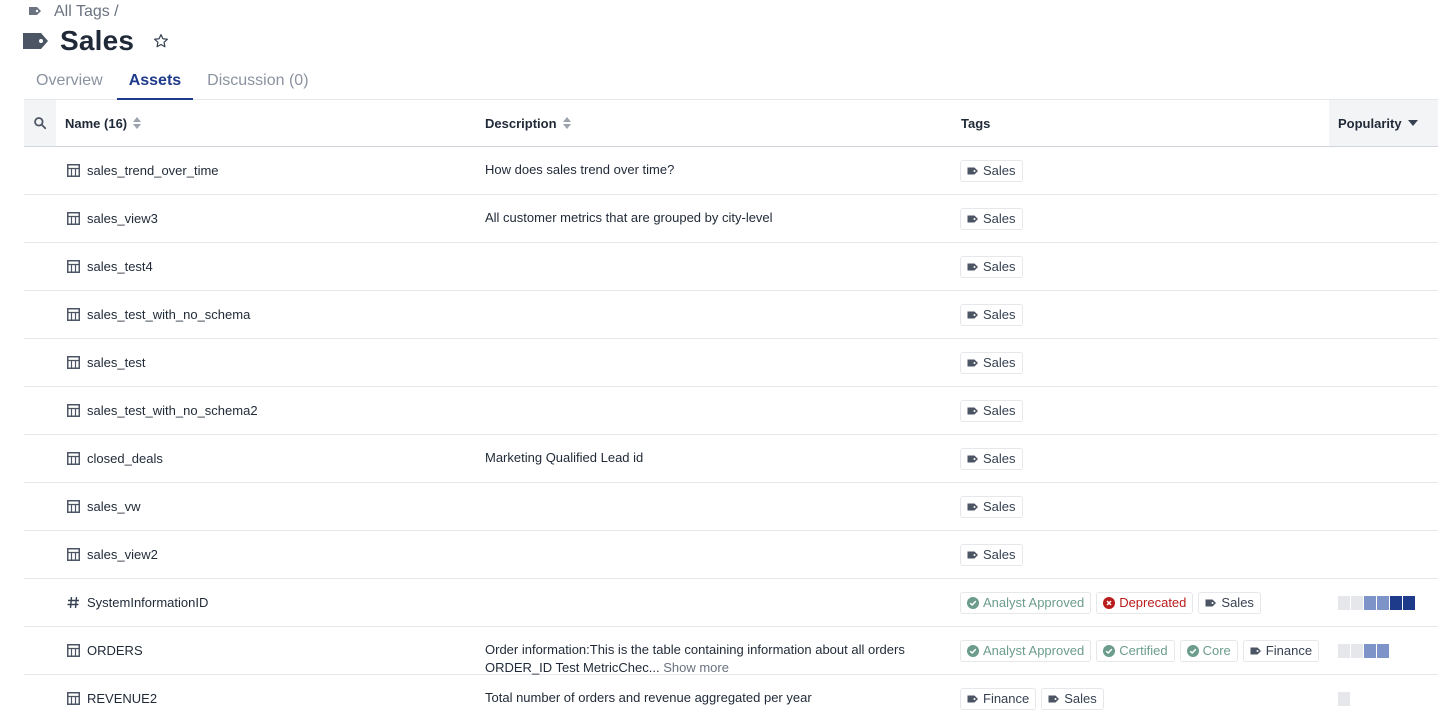 Image resolution: width=1442 pixels, height=719 pixels. Describe the element at coordinates (731, 411) in the screenshot. I see `table-row: sales_test_with_no_schema2 Sales` at that location.